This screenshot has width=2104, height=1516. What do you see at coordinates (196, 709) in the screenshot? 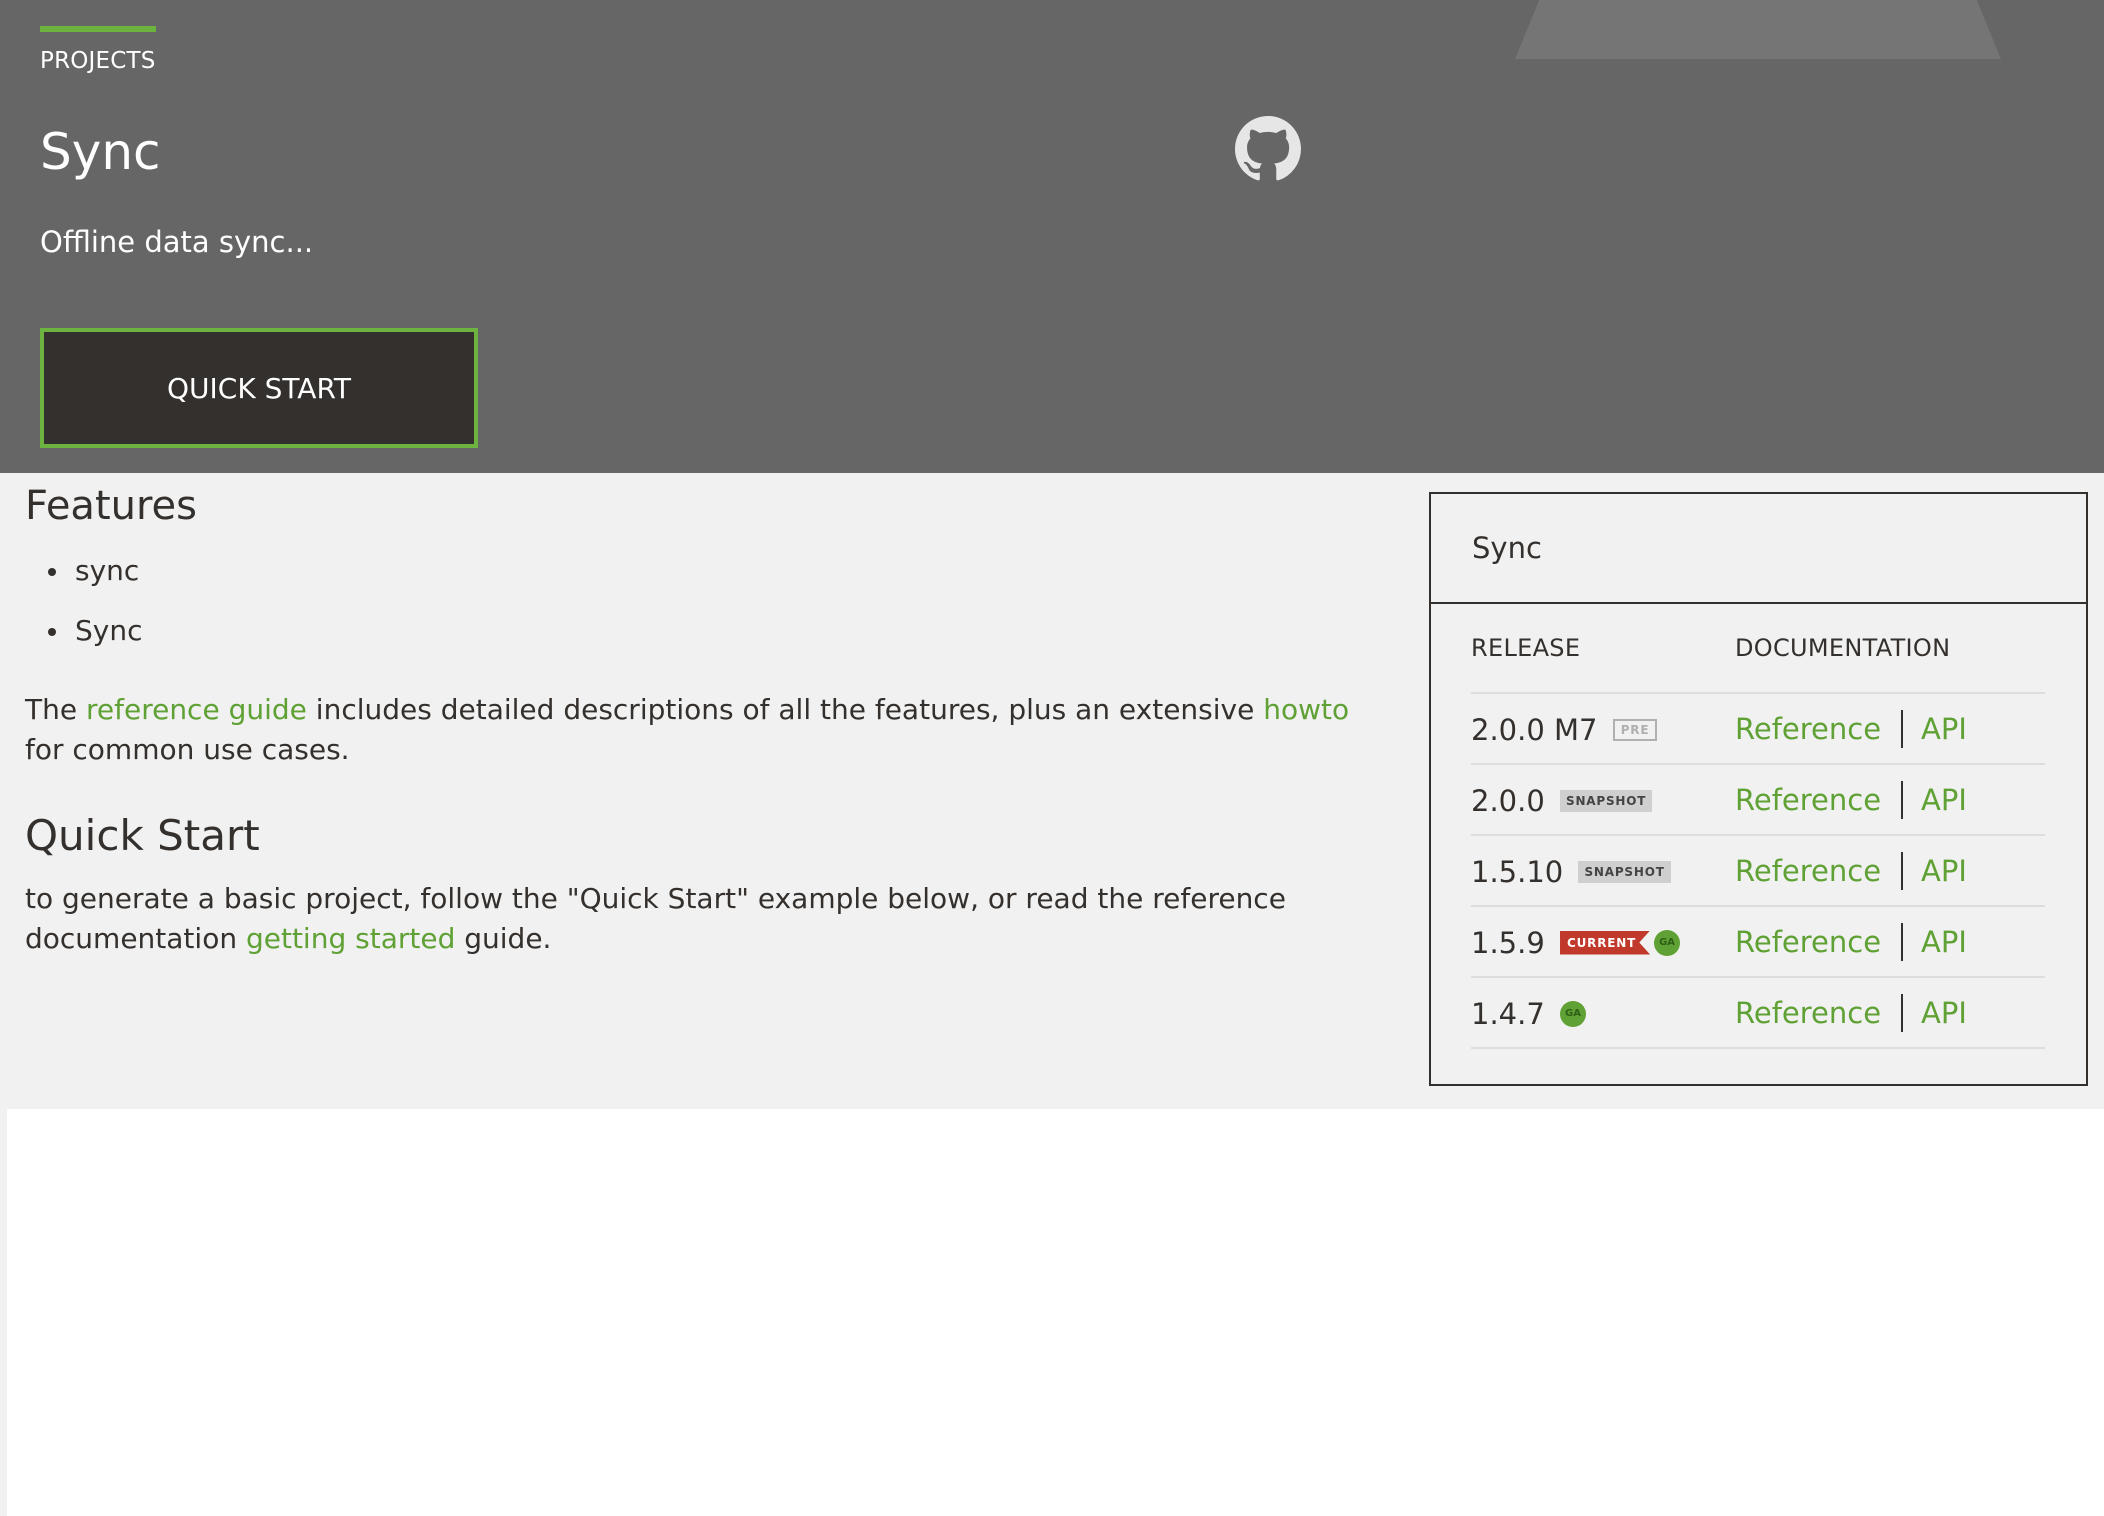
I see `reference-guide-link: reference guide` at bounding box center [196, 709].